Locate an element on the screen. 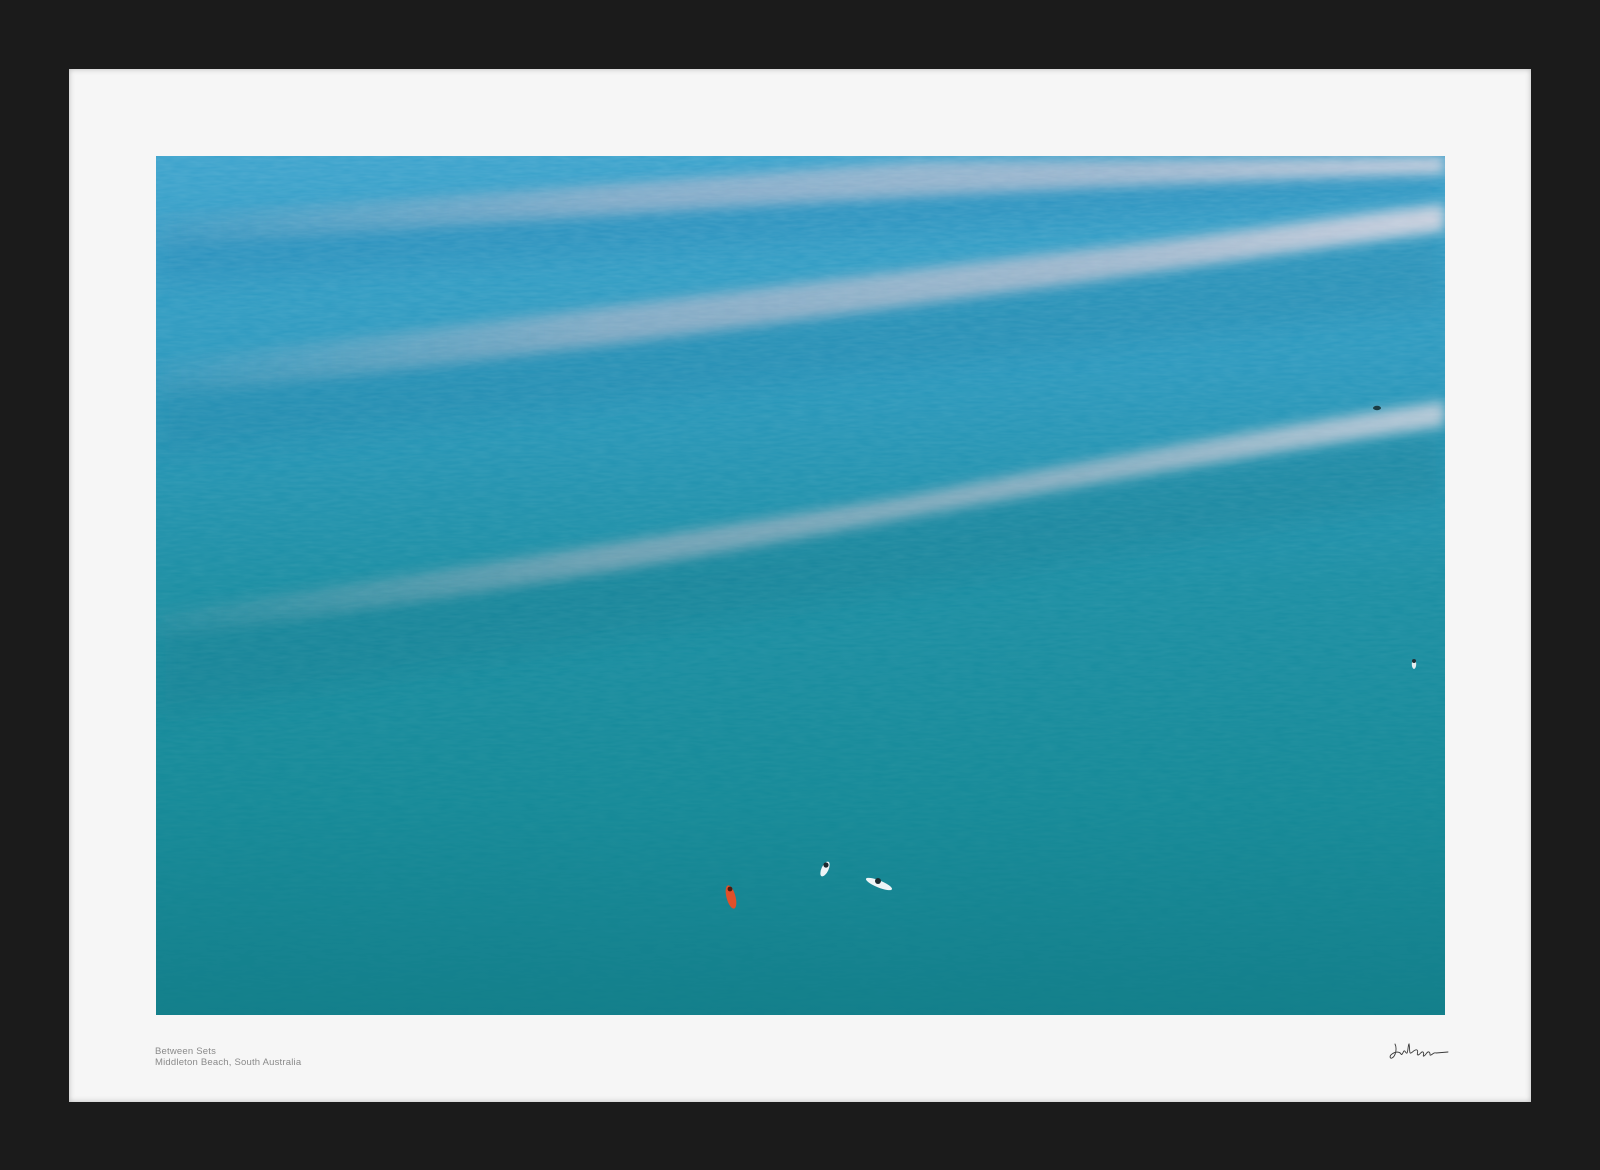 The height and width of the screenshot is (1170, 1600). artist-signature is located at coordinates (1419, 1051).